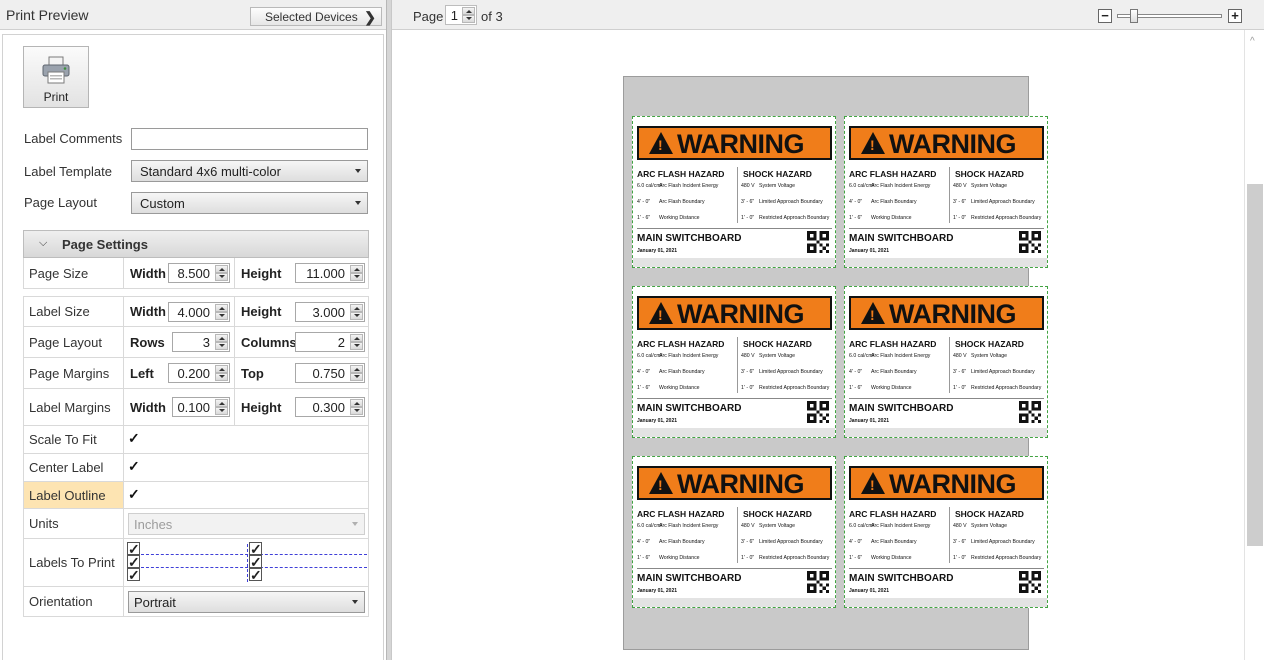 Image resolution: width=1264 pixels, height=660 pixels. Describe the element at coordinates (748, 558) in the screenshot. I see `shock-row-value: 1' - 0"` at that location.